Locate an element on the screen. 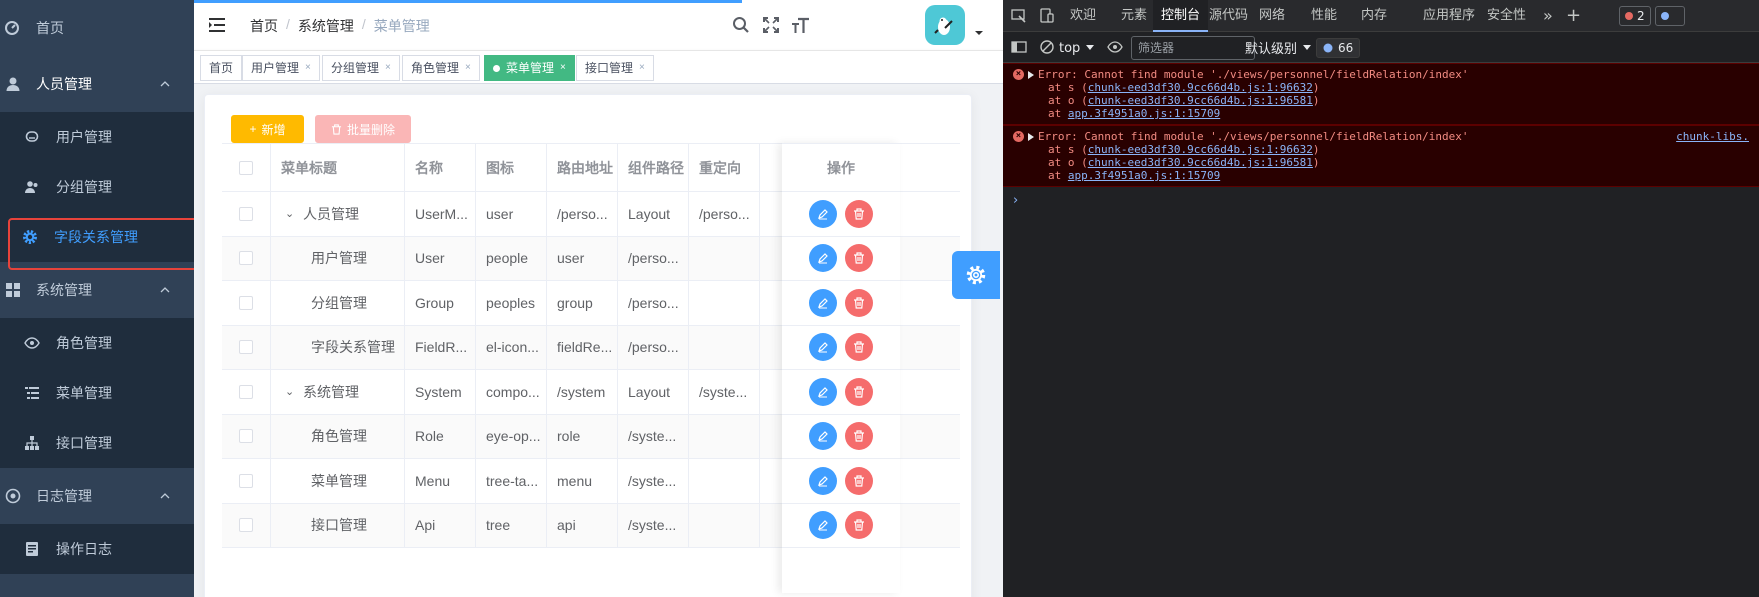 This screenshot has width=1759, height=597. add-tab-icon: + is located at coordinates (1573, 16).